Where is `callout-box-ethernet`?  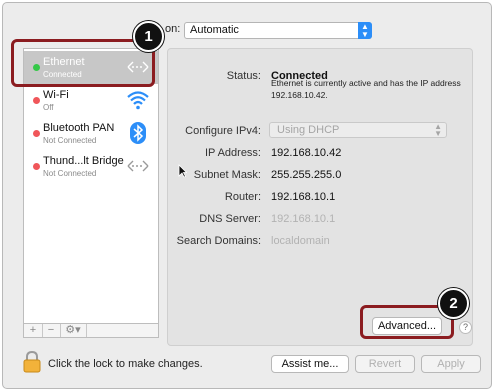
callout-box-ethernet is located at coordinates (83, 63).